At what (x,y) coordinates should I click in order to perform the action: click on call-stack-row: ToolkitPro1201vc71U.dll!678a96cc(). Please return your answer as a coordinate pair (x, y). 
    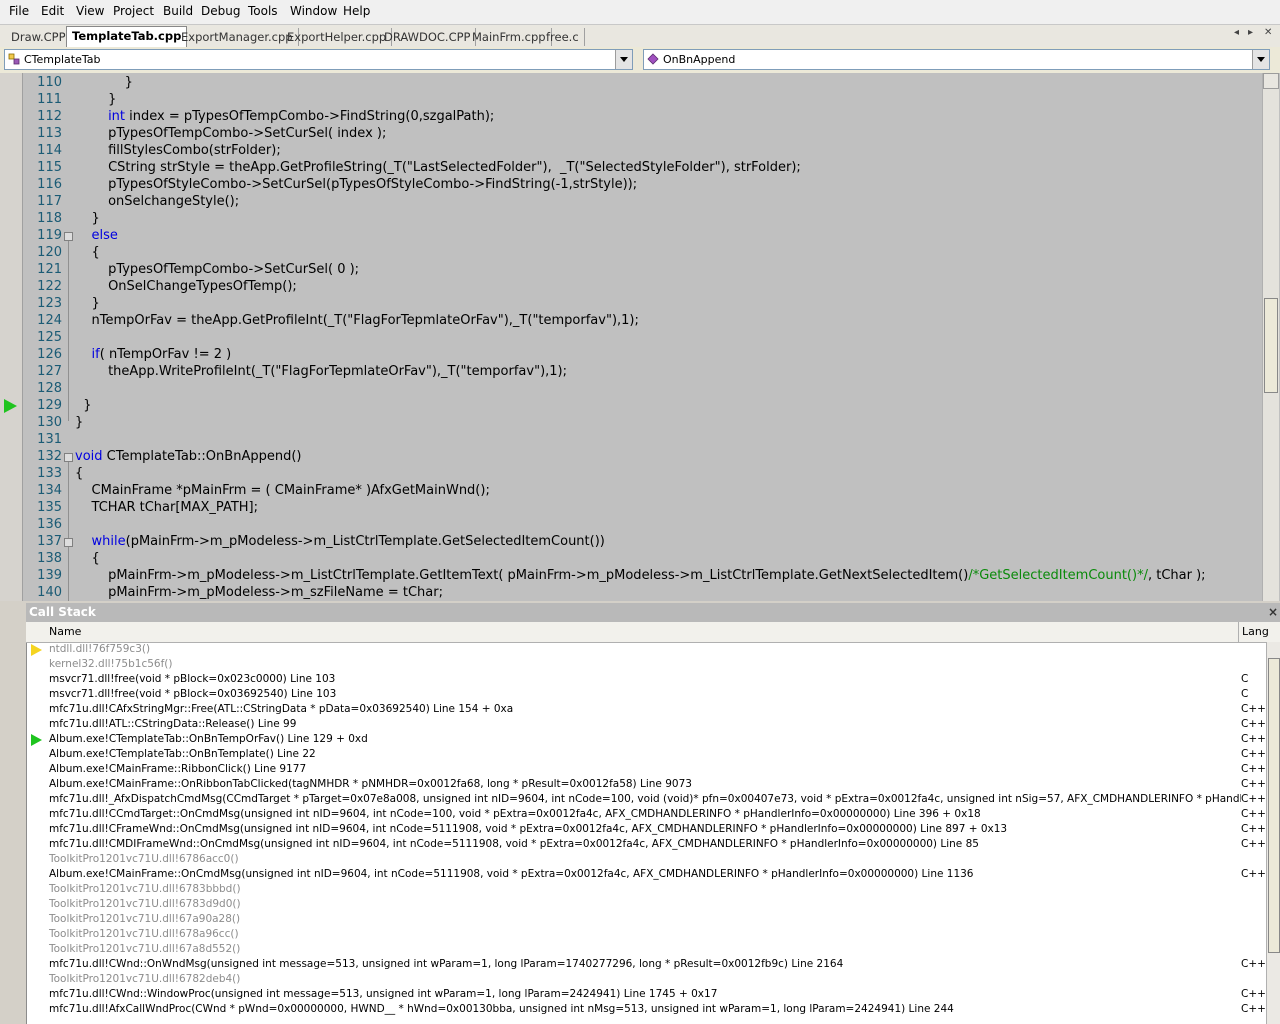
    Looking at the image, I should click on (646, 935).